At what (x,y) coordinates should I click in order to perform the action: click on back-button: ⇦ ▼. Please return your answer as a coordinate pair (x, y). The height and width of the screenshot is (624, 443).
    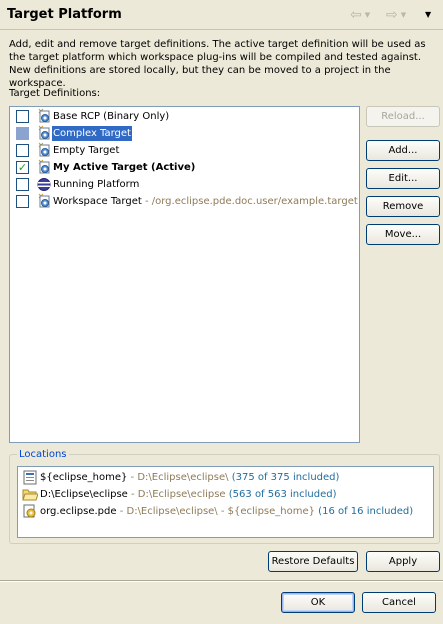
    Looking at the image, I should click on (360, 15).